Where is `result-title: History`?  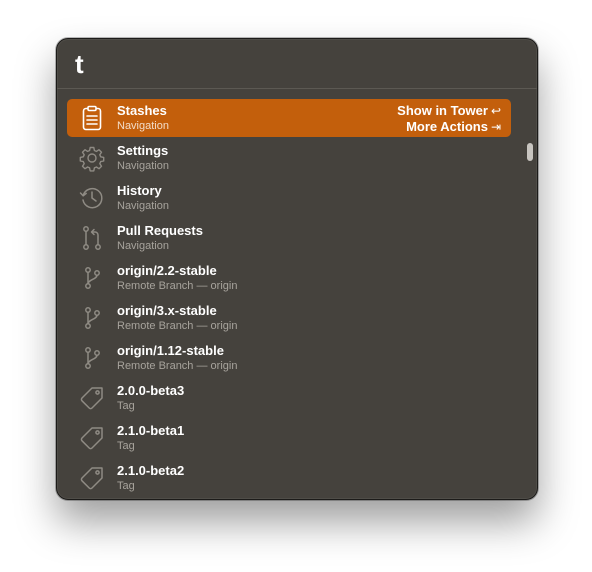
result-title: History is located at coordinates (139, 190).